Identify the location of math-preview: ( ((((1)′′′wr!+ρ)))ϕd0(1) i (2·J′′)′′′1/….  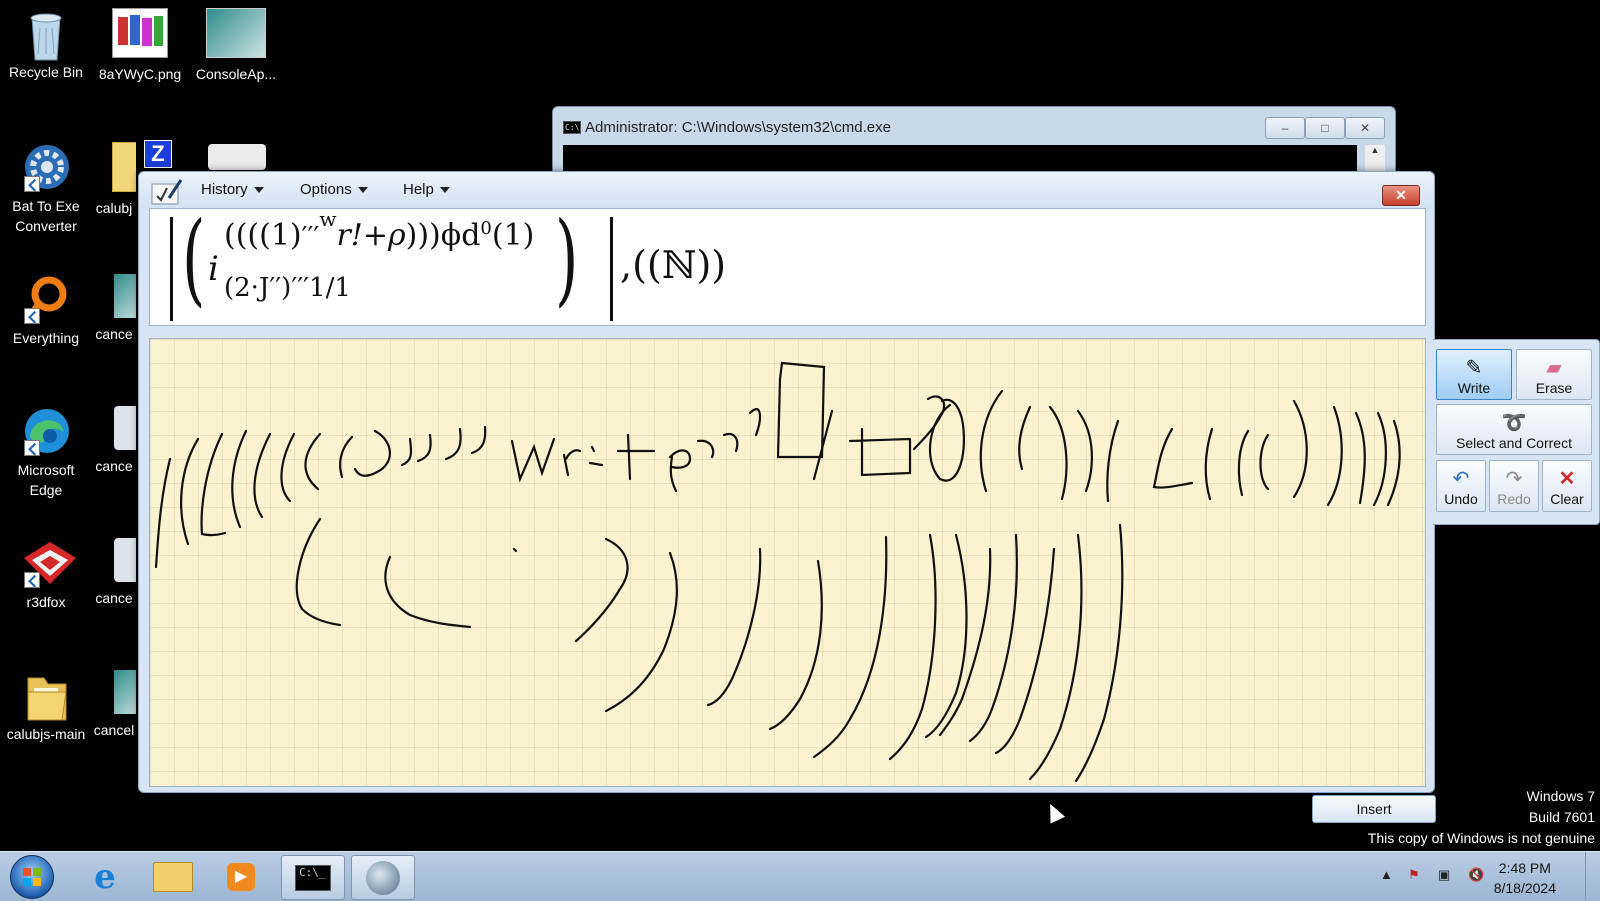
(787, 267).